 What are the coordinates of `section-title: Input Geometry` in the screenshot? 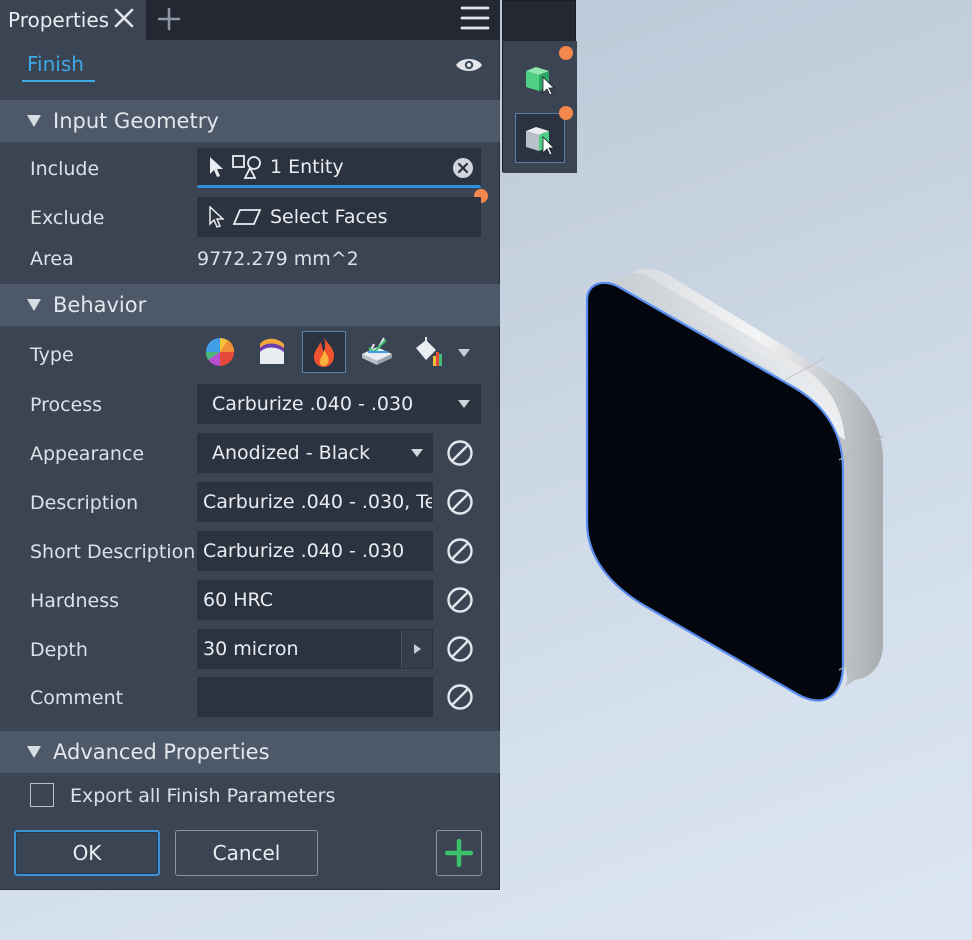 It's located at (136, 121).